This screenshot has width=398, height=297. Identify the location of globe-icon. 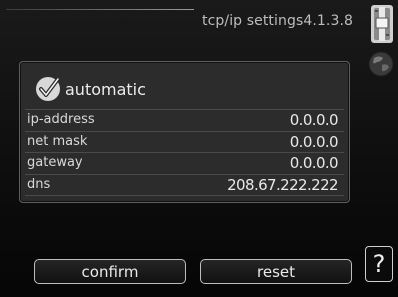
(381, 64).